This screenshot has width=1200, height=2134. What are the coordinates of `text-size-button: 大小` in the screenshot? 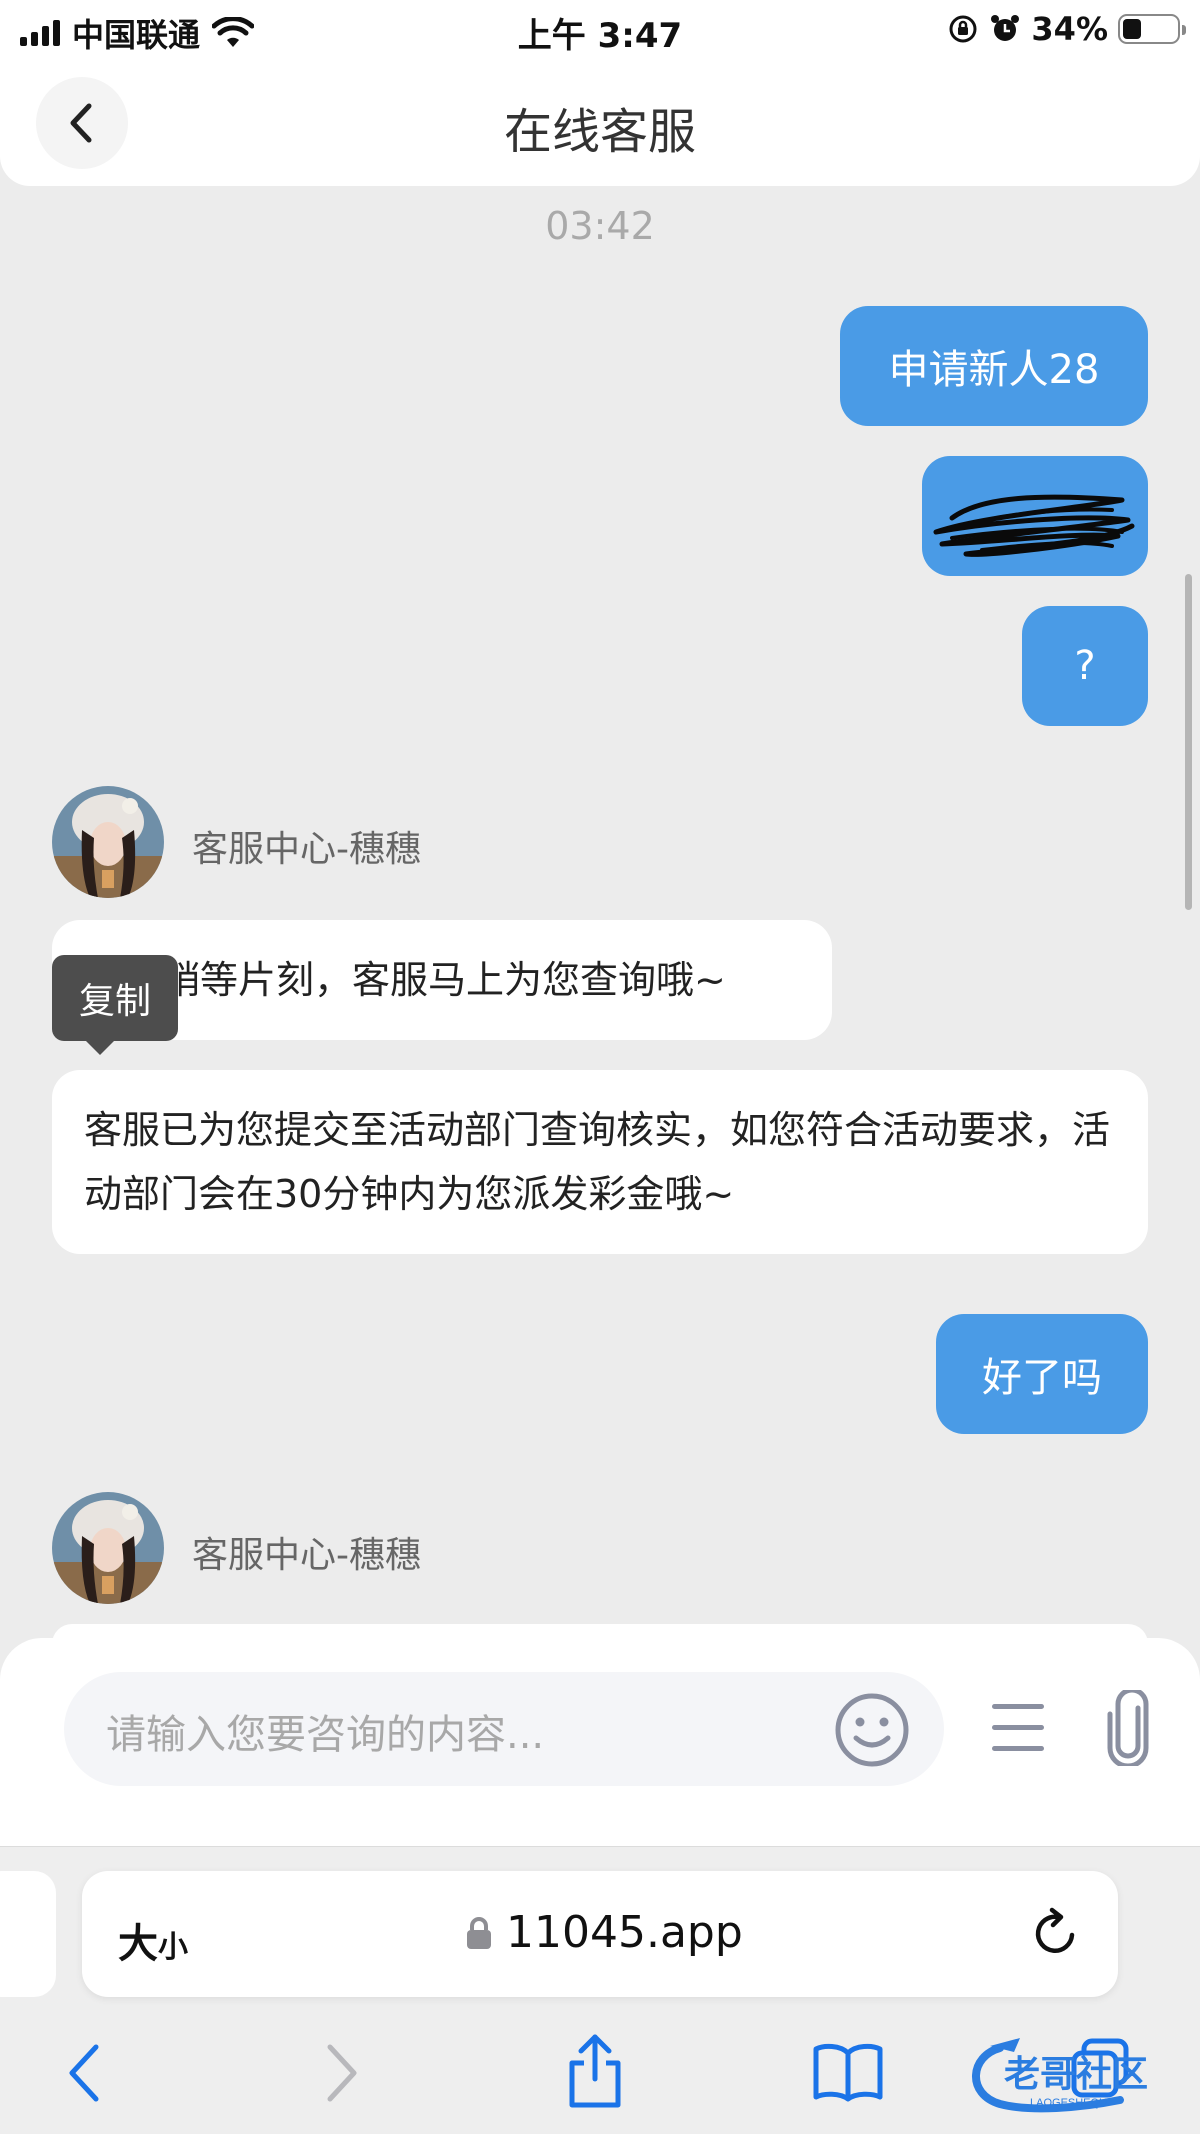 It's located at (153, 1940).